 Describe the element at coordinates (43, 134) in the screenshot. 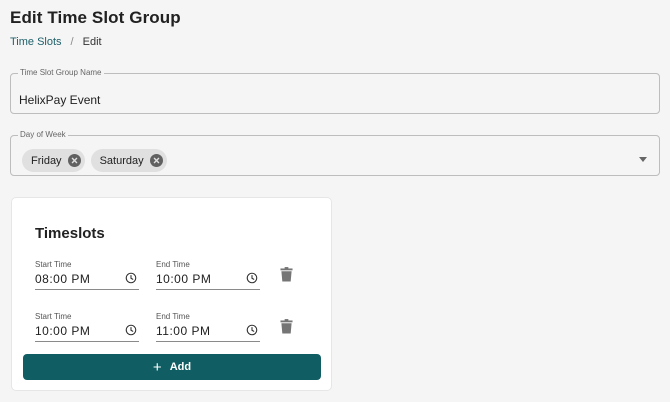

I see `day-of-week-label: Day of Week` at that location.